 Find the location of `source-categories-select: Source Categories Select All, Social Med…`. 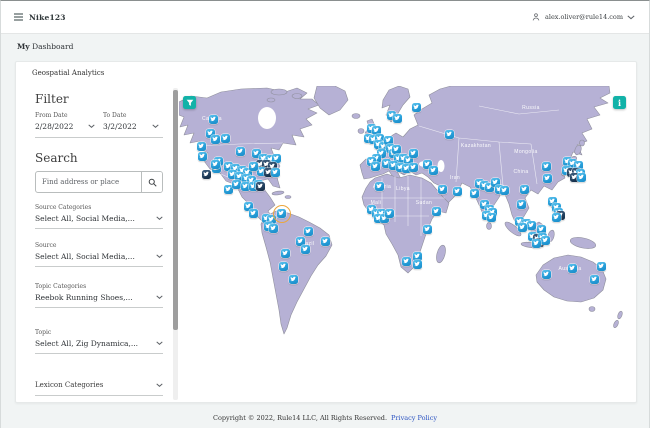

source-categories-select: Source Categories Select All, Social Med… is located at coordinates (99, 216).